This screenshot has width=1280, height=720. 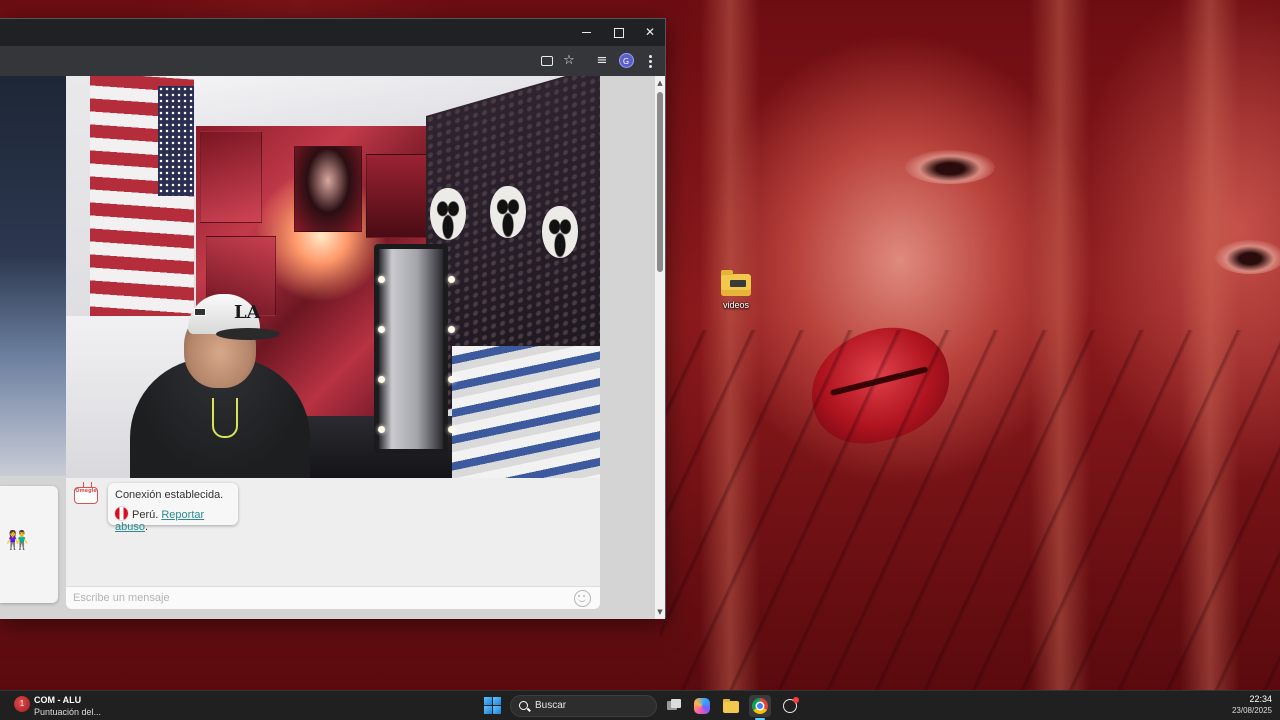 I want to click on cast-icon, so click(x=547, y=61).